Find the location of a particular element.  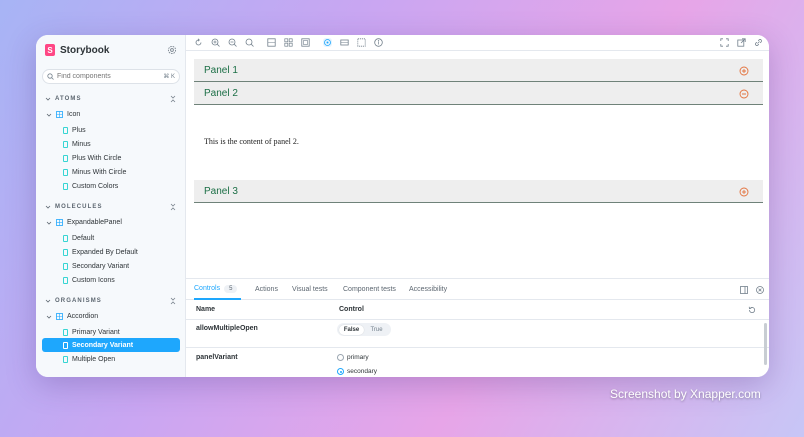

section-organisms: ORGANISMS is located at coordinates (73, 301).